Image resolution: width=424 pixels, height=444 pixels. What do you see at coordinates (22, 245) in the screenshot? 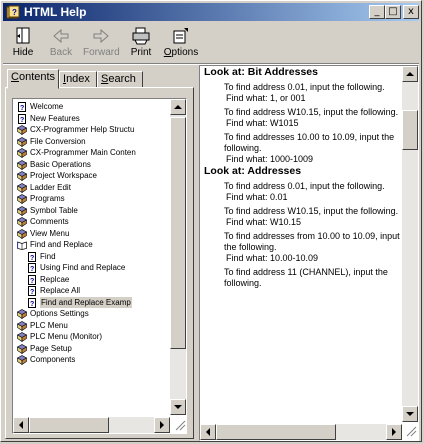
I see `open-book-icon` at bounding box center [22, 245].